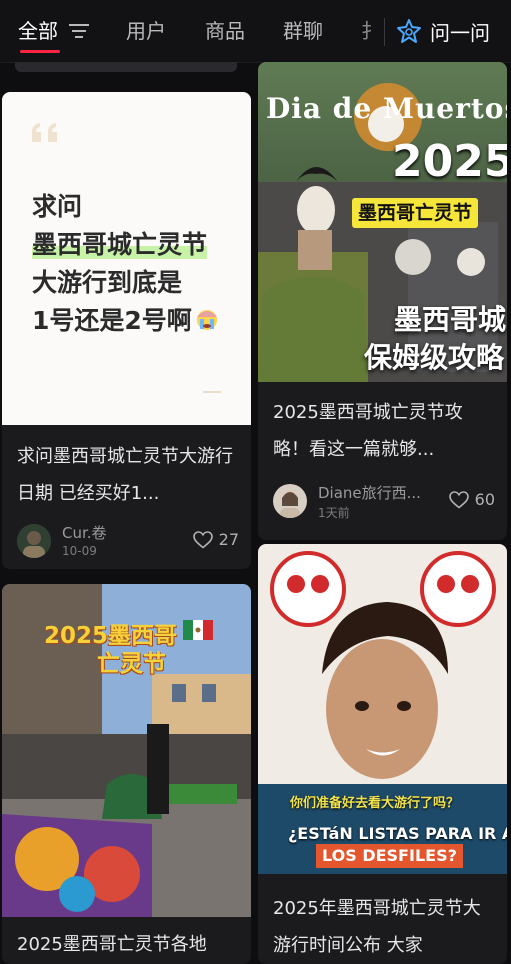  What do you see at coordinates (131, 664) in the screenshot?
I see `cover-line-2: 亡灵节` at bounding box center [131, 664].